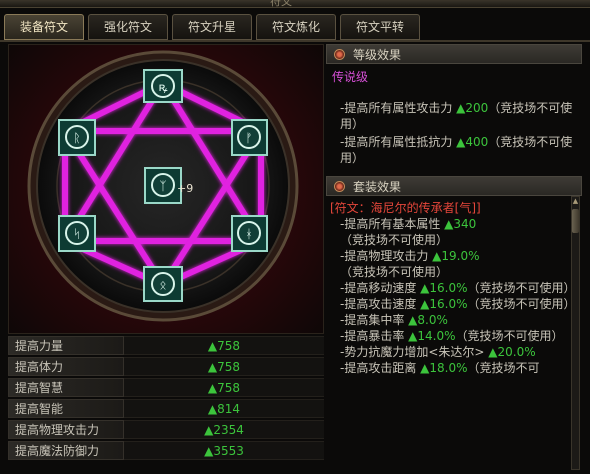 The image size is (590, 474). Describe the element at coordinates (575, 201) in the screenshot. I see `arrow-up-icon: ▲` at that location.